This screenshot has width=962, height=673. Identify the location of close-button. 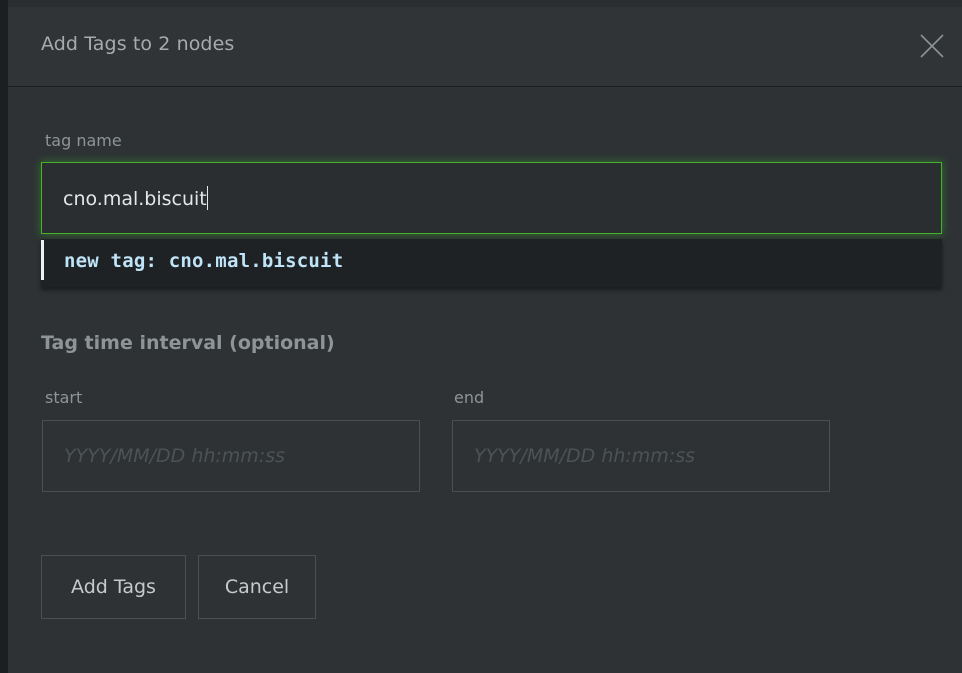
(932, 46).